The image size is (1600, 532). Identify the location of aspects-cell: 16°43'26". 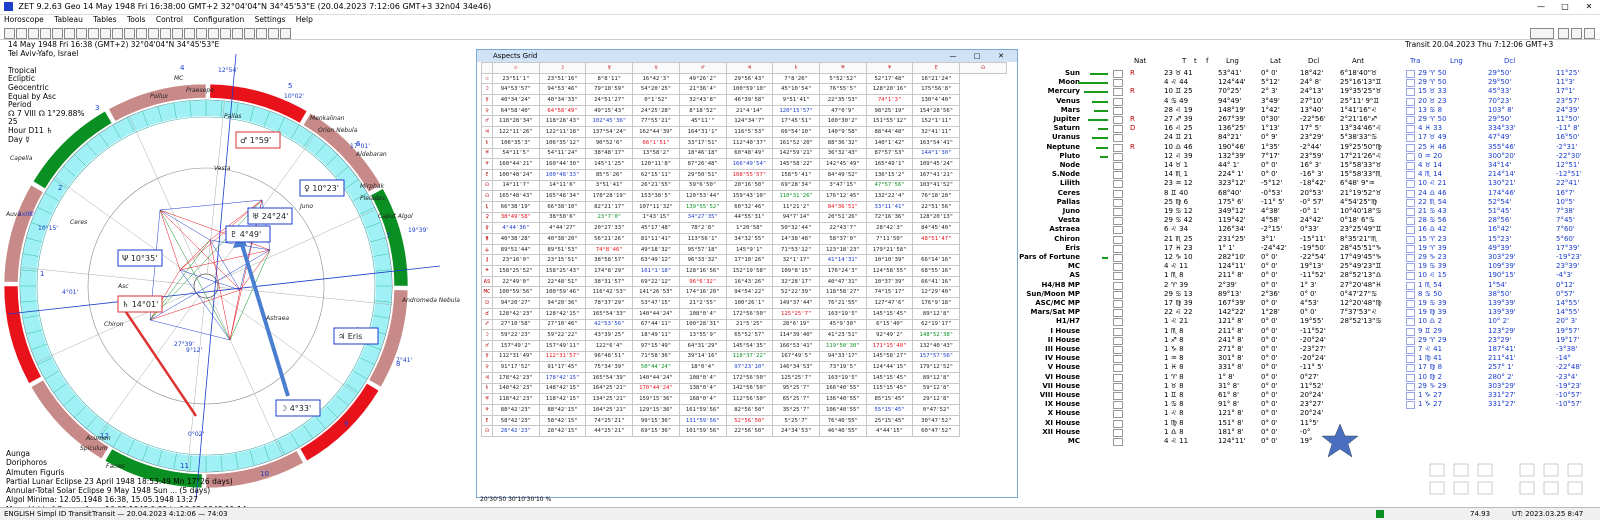
(749, 281).